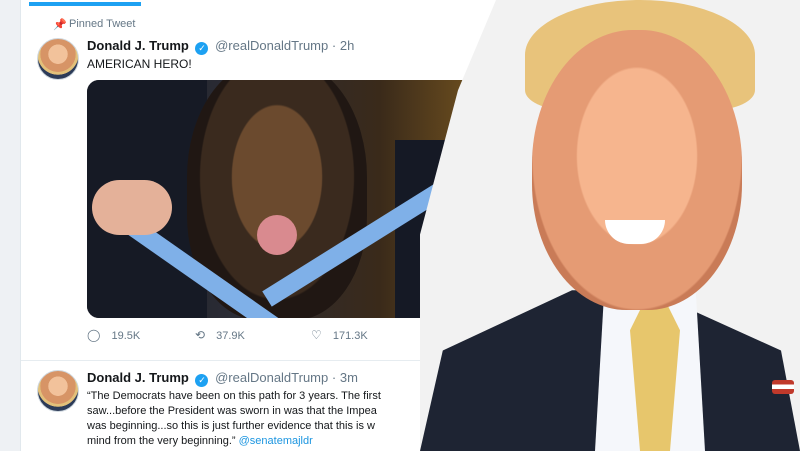  I want to click on retweet-button: ⟲ 37.9K, so click(220, 335).